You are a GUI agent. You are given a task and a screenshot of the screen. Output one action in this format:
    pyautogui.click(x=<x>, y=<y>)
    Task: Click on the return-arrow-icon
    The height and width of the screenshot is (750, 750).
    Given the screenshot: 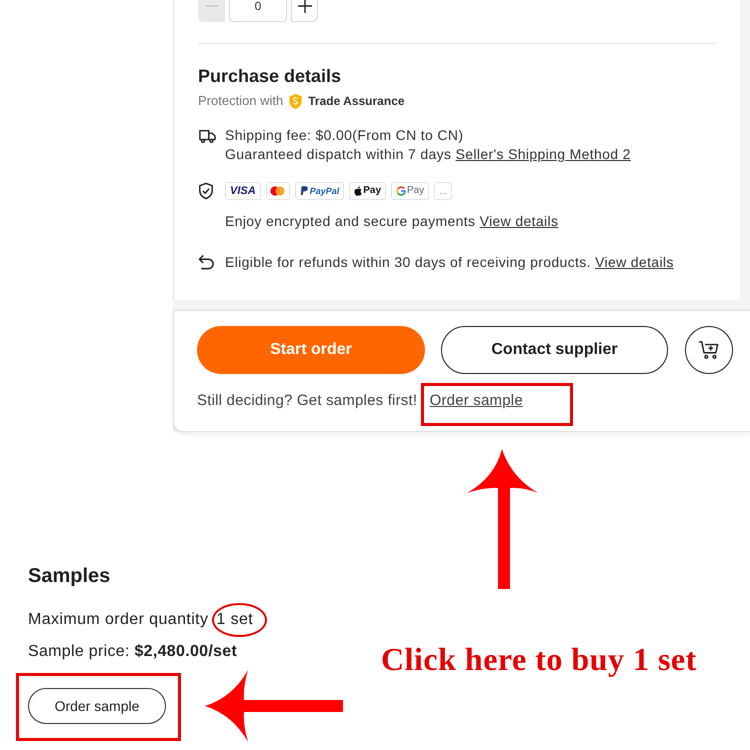 What is the action you would take?
    pyautogui.click(x=206, y=262)
    